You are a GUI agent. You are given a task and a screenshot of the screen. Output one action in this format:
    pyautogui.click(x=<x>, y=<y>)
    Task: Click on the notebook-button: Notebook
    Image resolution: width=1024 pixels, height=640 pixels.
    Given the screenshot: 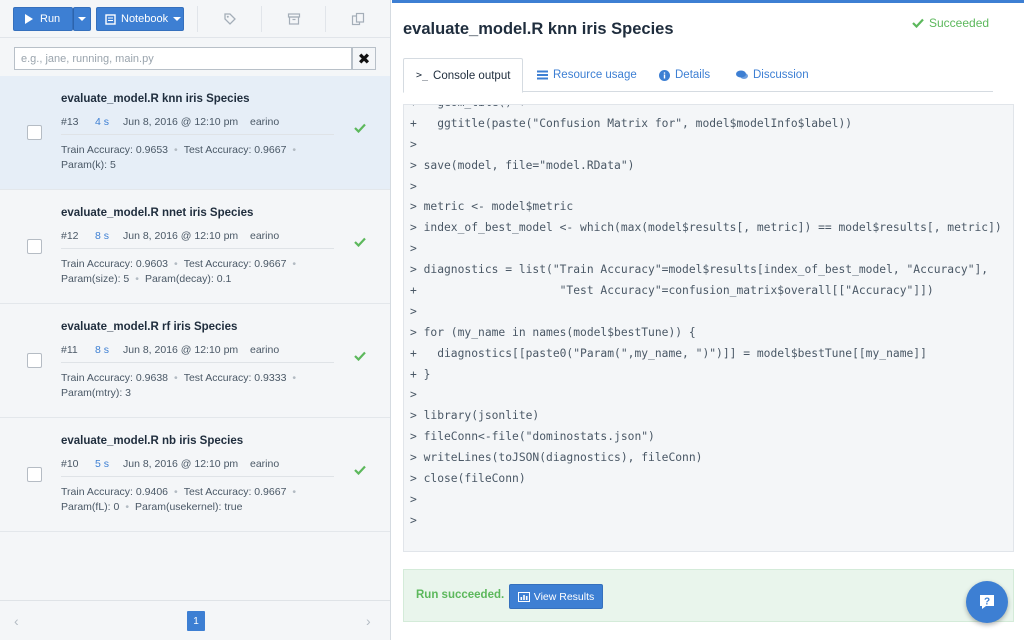 What is the action you would take?
    pyautogui.click(x=140, y=19)
    